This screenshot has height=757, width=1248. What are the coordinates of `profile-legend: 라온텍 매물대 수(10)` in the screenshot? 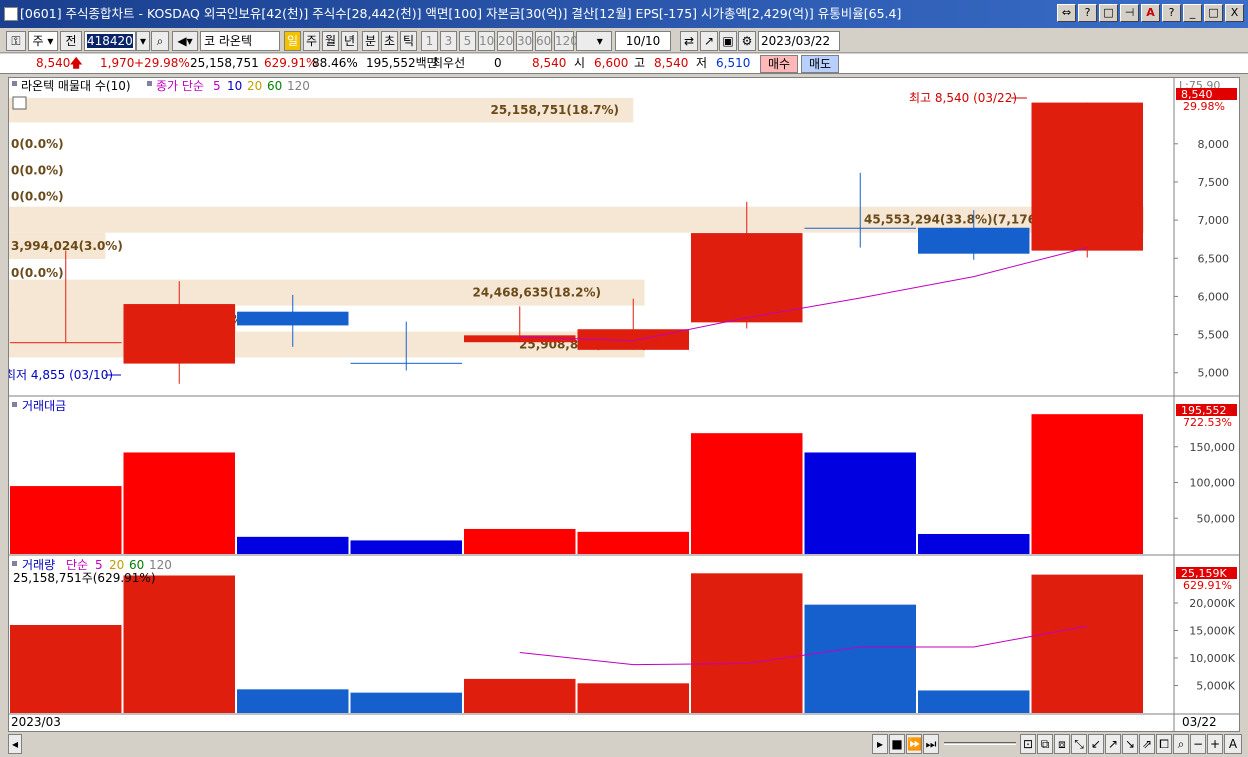 It's located at (76, 86).